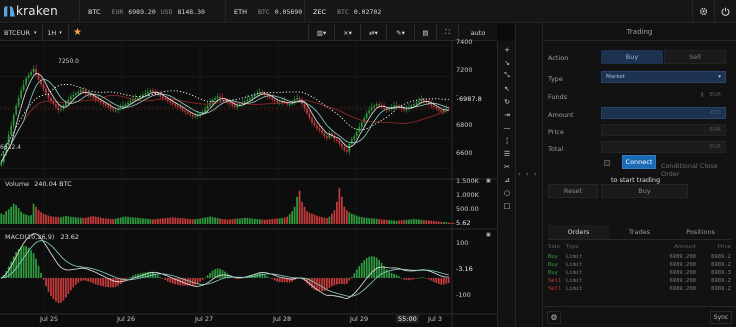  I want to click on vline-icon: ↻, so click(507, 101).